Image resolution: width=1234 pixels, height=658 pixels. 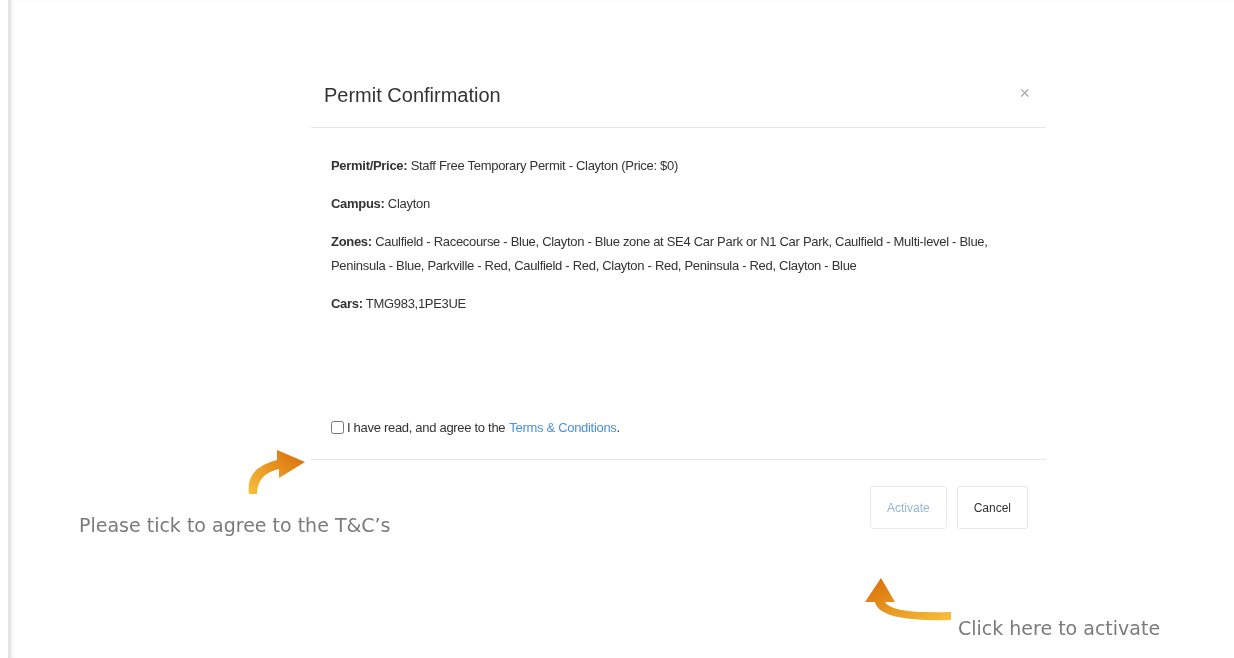 I want to click on annotation-text: Please tick to agree to the T&C’s, so click(x=235, y=525).